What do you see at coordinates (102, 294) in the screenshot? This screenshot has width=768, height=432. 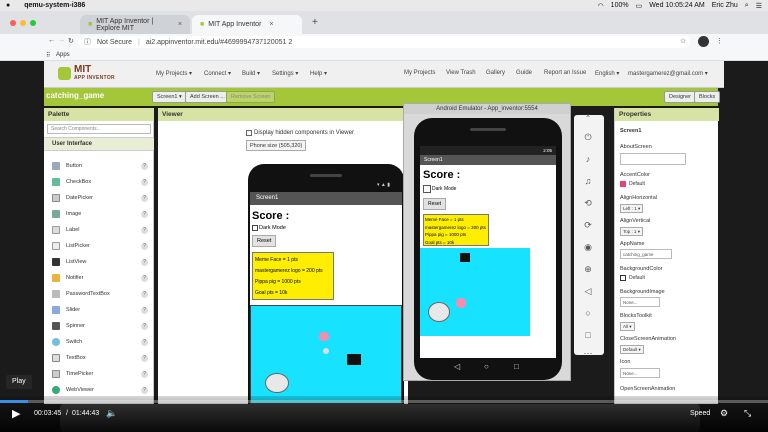 I see `palette-item-passwordtextbox: PasswordTextBox?` at bounding box center [102, 294].